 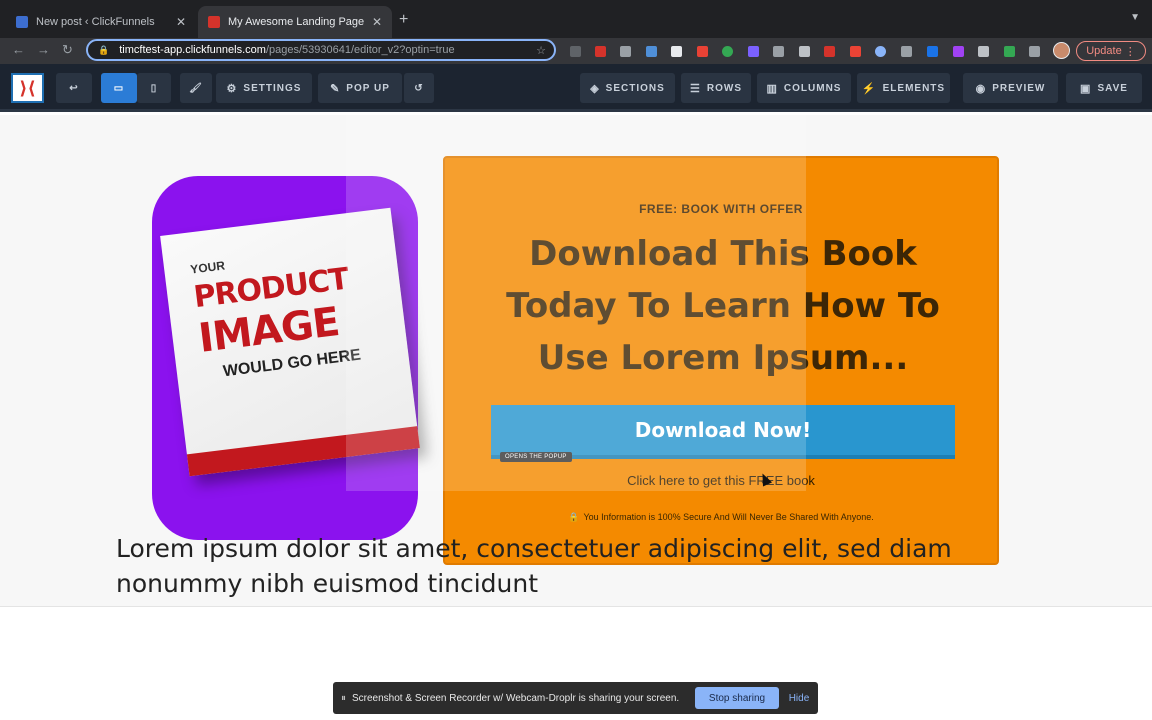 I want to click on book-text-line: YOUR, so click(x=207, y=267).